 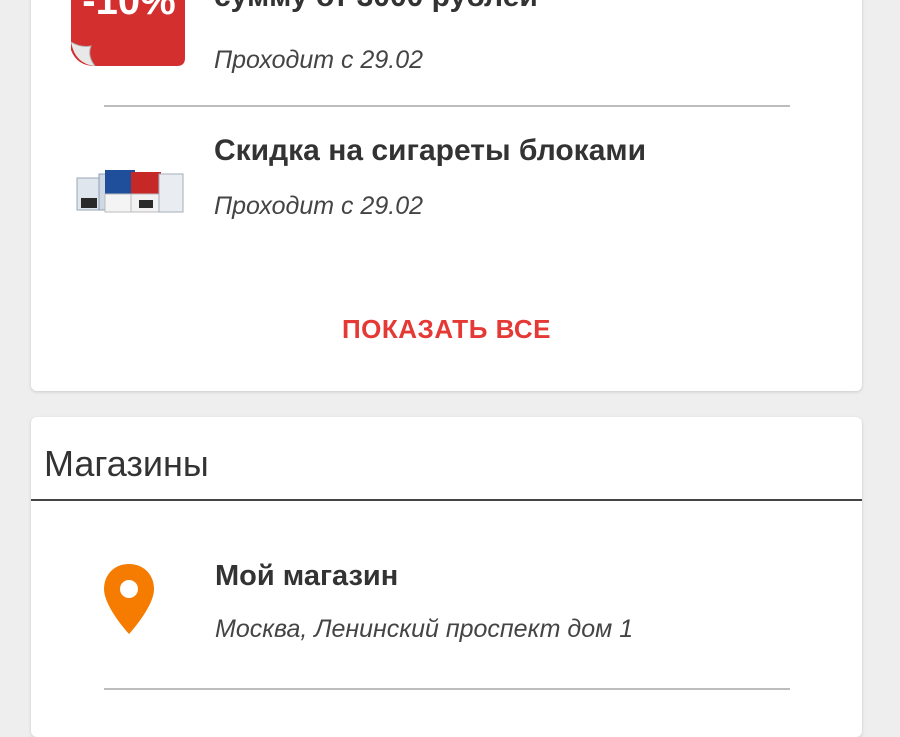 I want to click on promotion-title: Скидка на сигареты блоками, so click(x=430, y=150).